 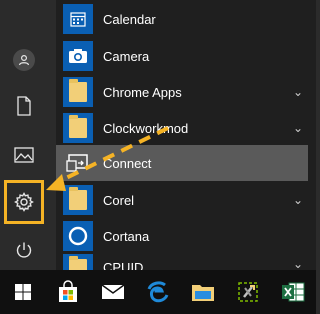 I want to click on pictures-button, so click(x=24, y=155).